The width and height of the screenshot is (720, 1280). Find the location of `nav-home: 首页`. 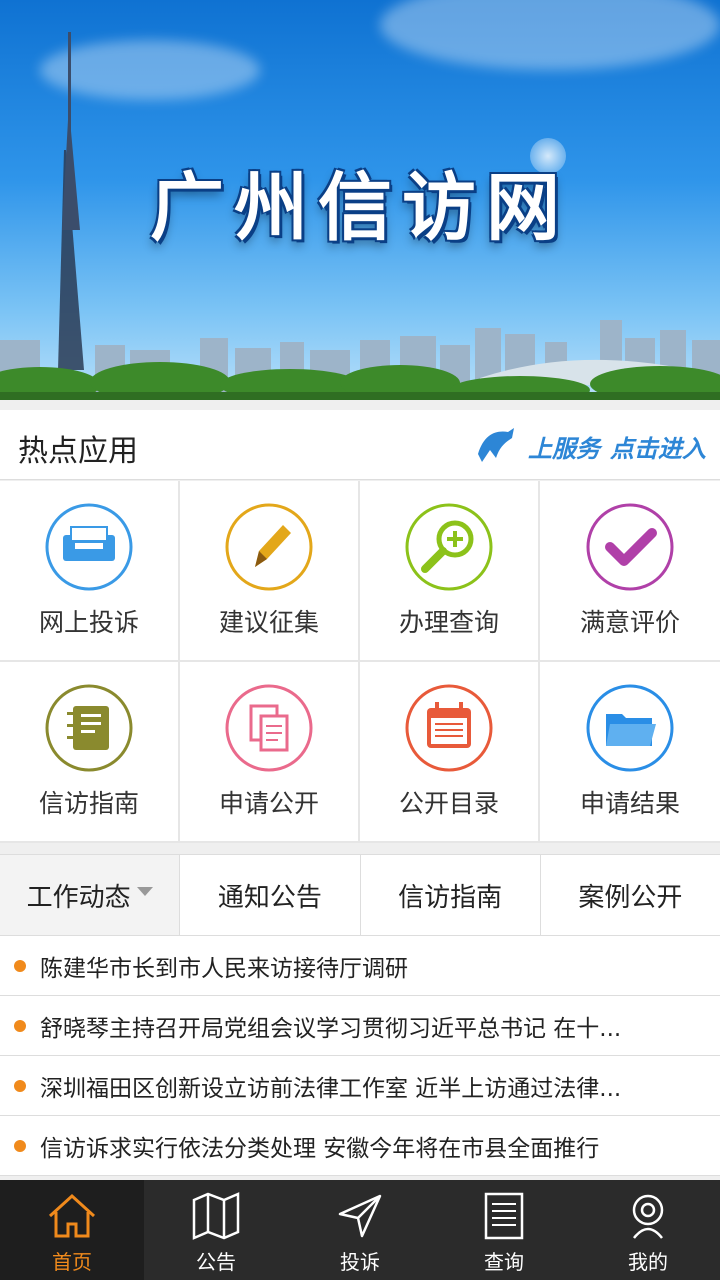

nav-home: 首页 is located at coordinates (72, 1230).